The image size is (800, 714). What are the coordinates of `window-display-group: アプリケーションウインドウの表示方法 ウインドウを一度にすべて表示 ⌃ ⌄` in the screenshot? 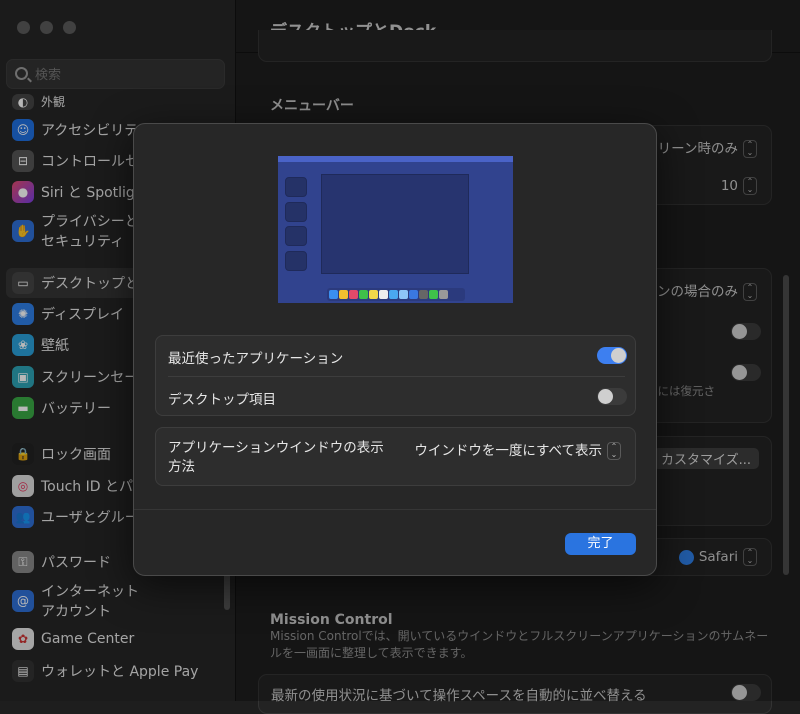 It's located at (395, 456).